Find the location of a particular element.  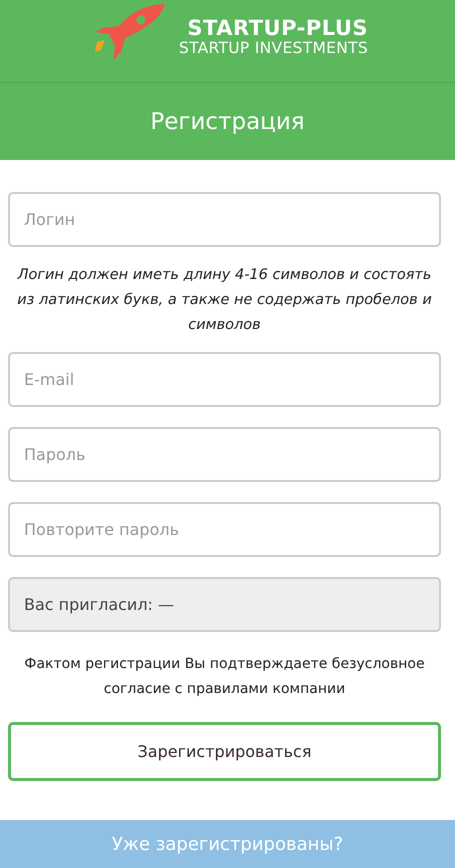

login-field: Логин is located at coordinates (224, 219).